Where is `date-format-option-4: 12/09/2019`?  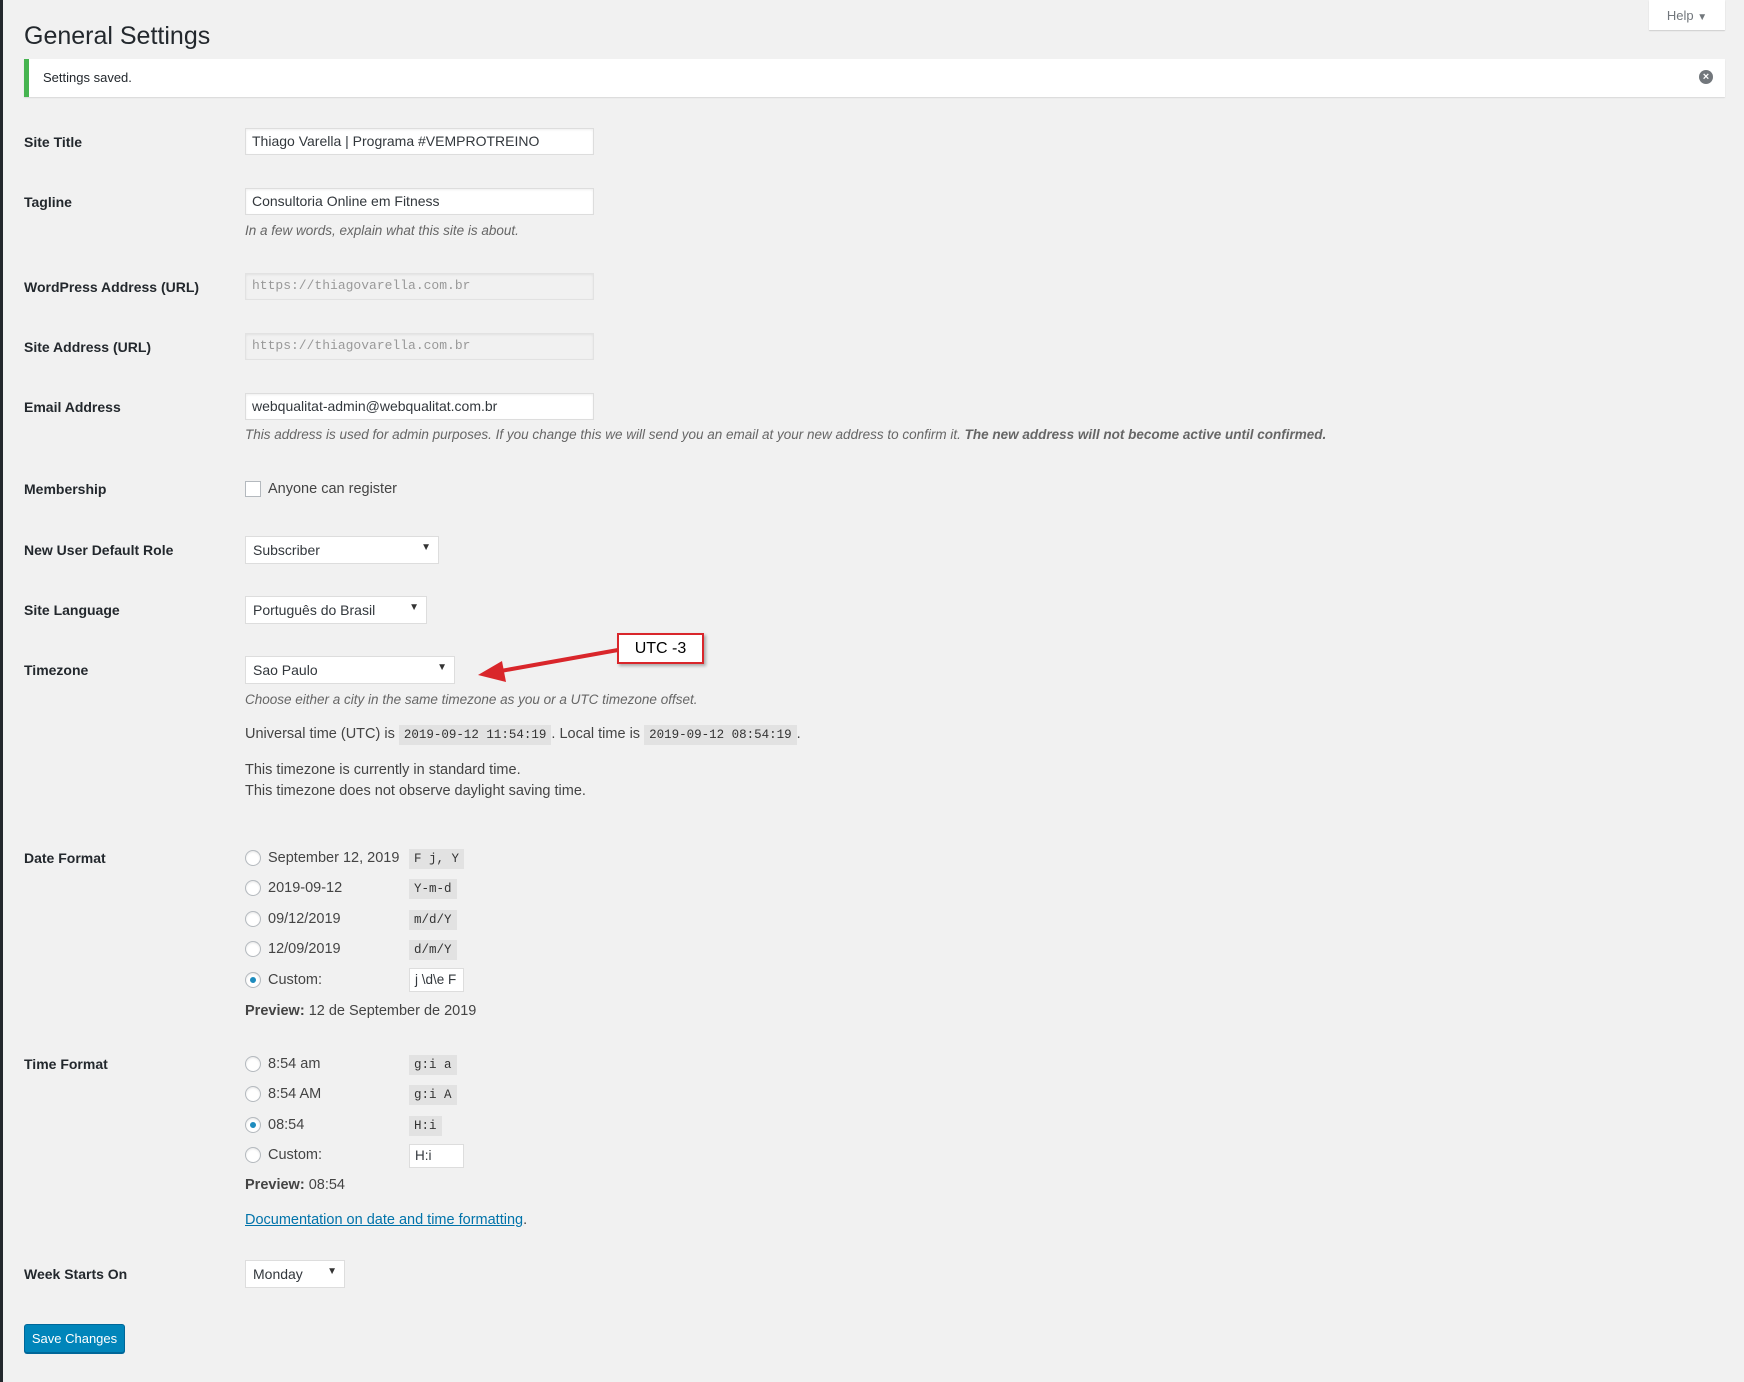 date-format-option-4: 12/09/2019 is located at coordinates (304, 949).